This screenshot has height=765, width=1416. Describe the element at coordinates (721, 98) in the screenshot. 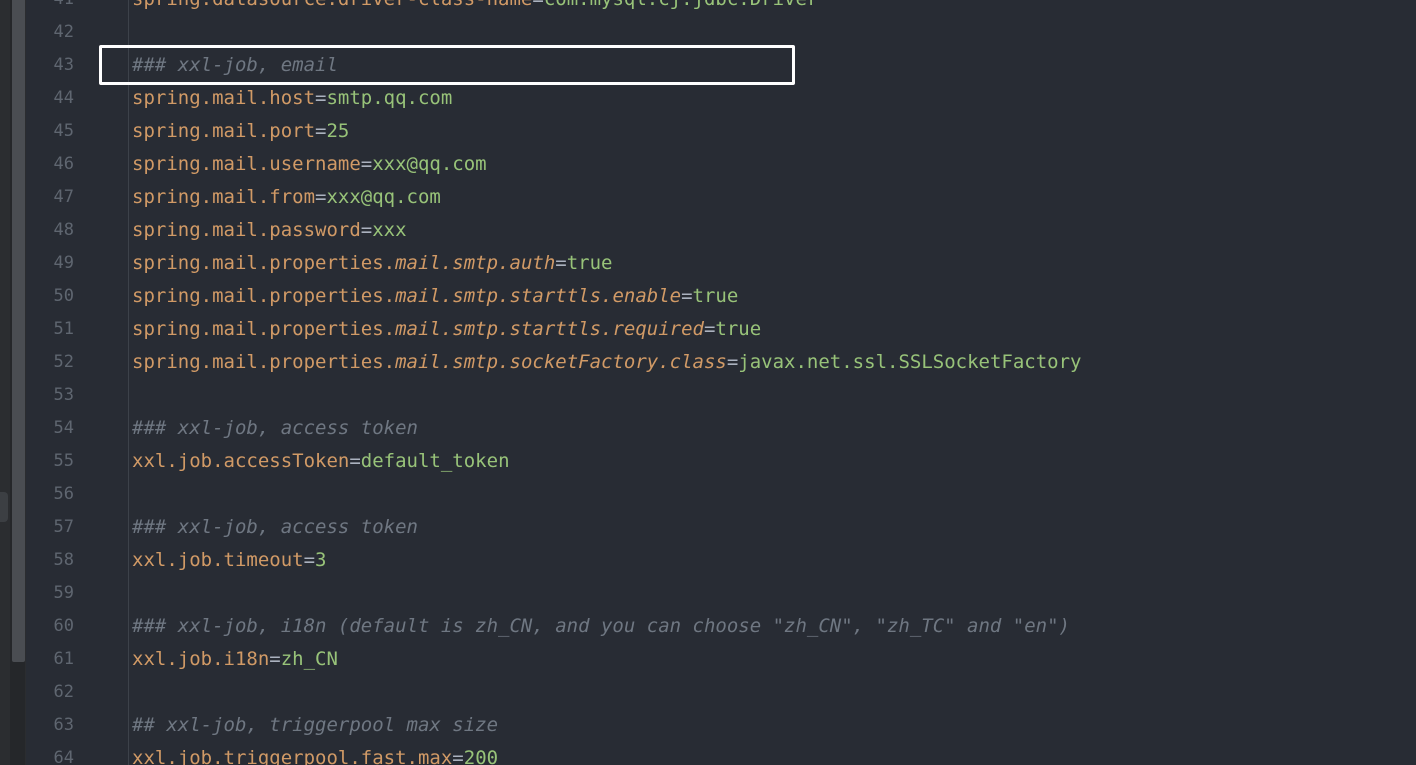

I see `code-line: 44 spring.mail.host=smtp.qq.com` at that location.